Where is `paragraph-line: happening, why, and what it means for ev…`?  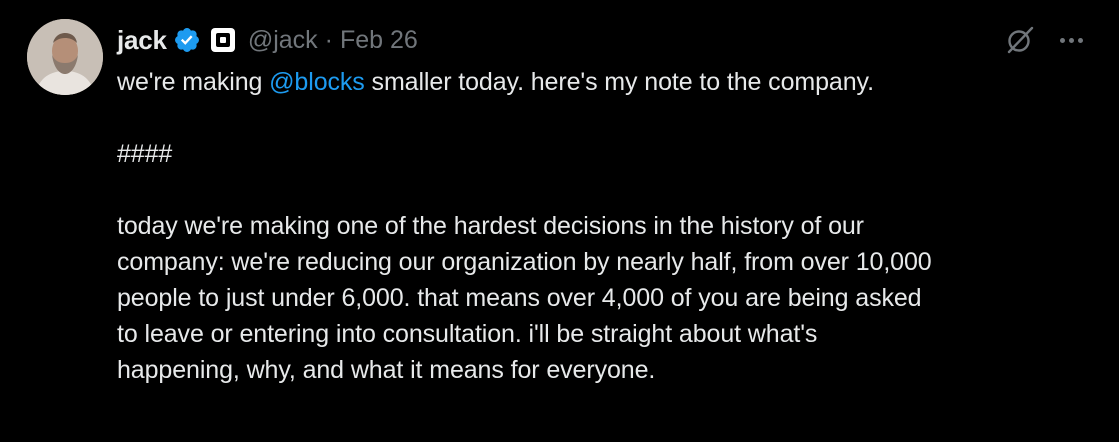
paragraph-line: happening, why, and what it means for ev… is located at coordinates (386, 370).